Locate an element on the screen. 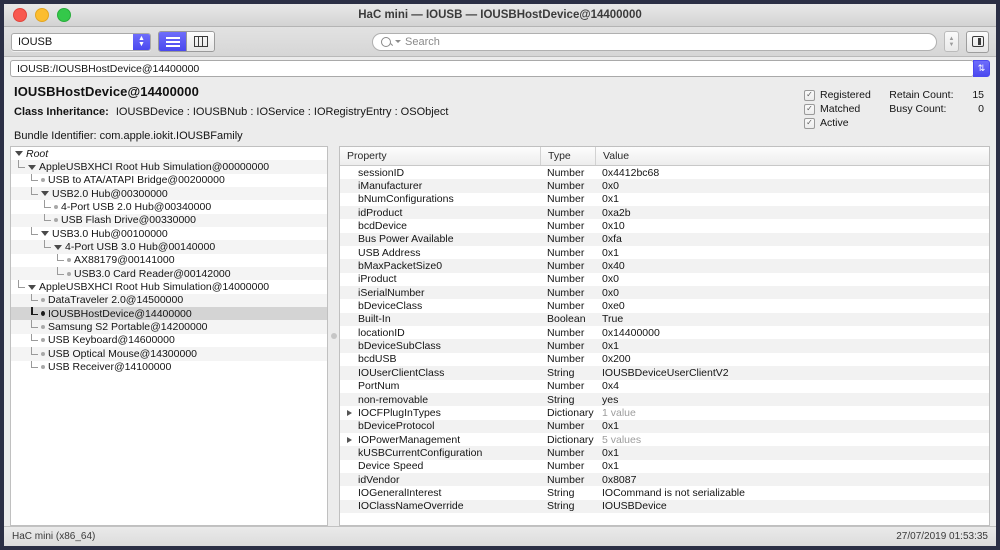 This screenshot has height=550, width=1000. tree-item: AX88179@00141000 is located at coordinates (169, 260).